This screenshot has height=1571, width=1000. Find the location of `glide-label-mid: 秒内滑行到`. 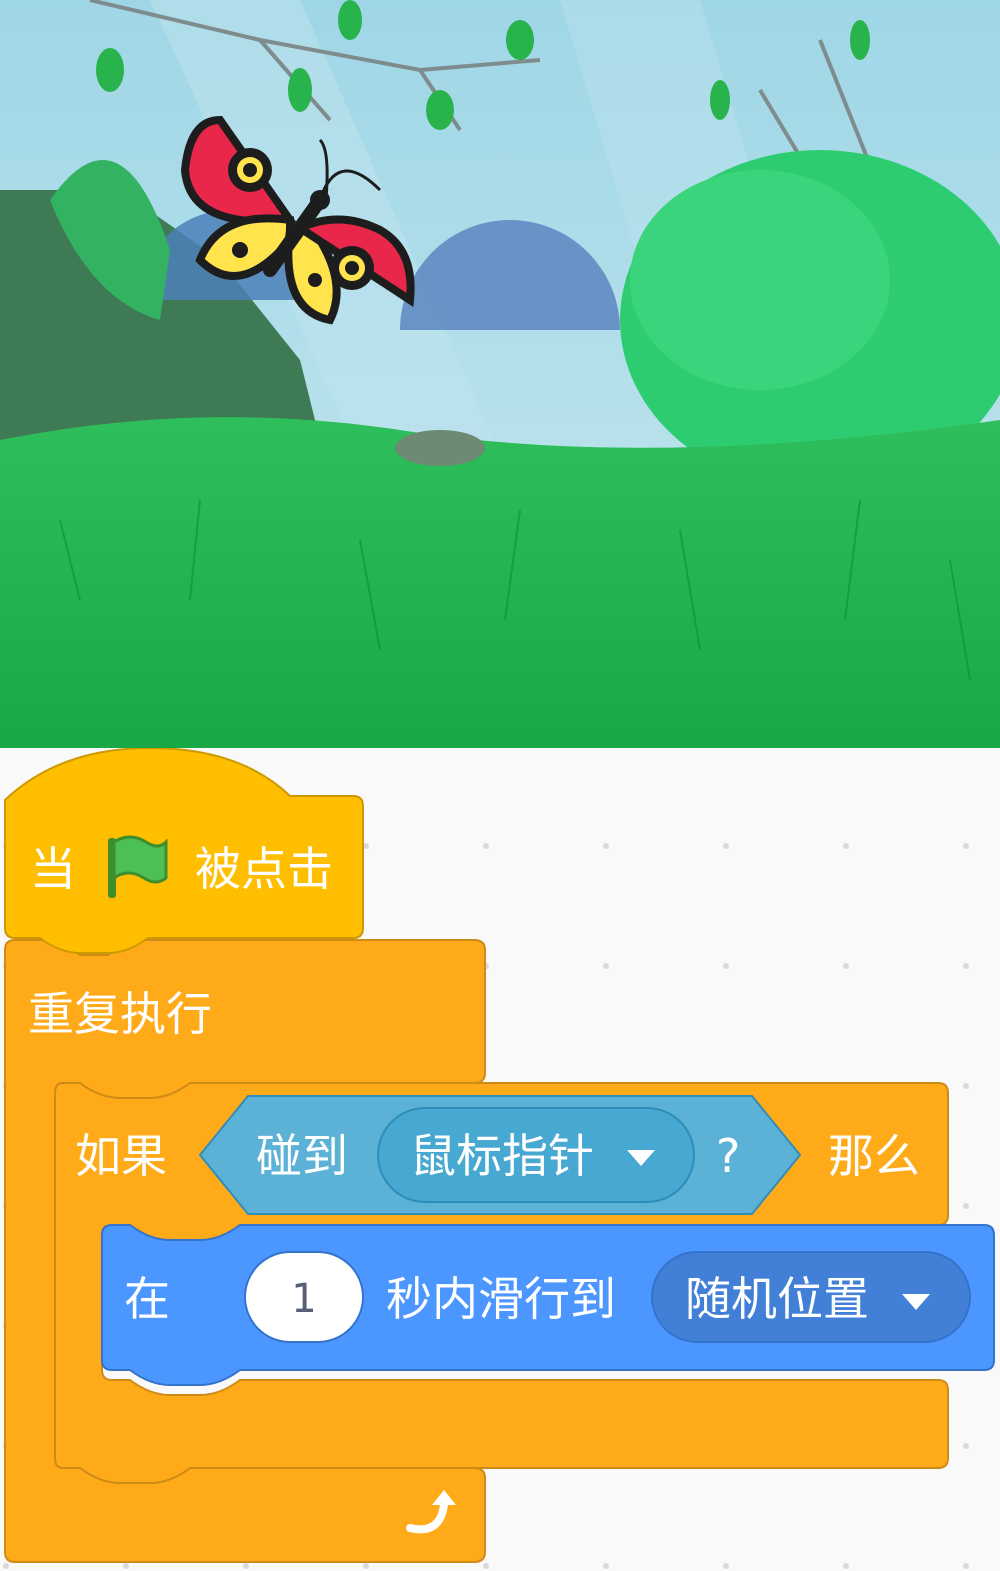

glide-label-mid: 秒内滑行到 is located at coordinates (501, 1299).